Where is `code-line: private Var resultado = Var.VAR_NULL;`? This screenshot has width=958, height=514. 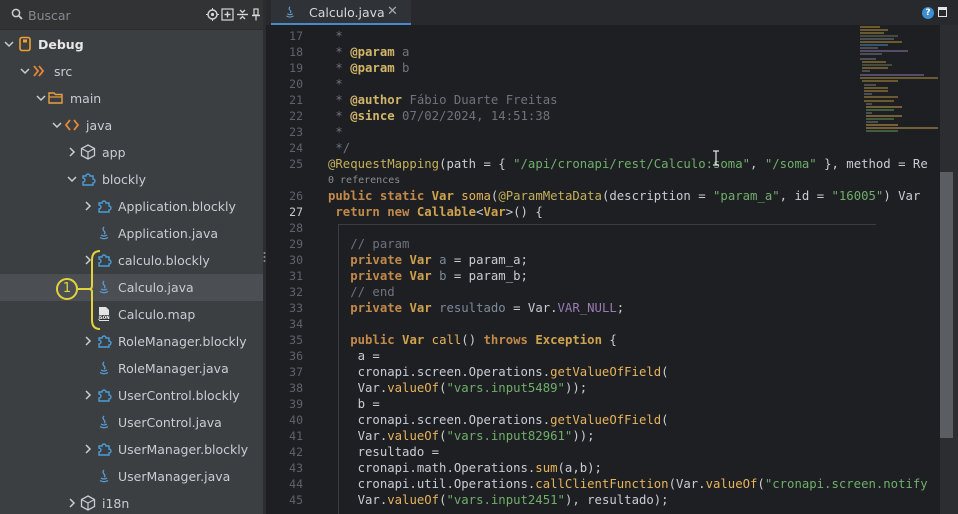
code-line: private Var resultado = Var.VAR_NULL; is located at coordinates (476, 308).